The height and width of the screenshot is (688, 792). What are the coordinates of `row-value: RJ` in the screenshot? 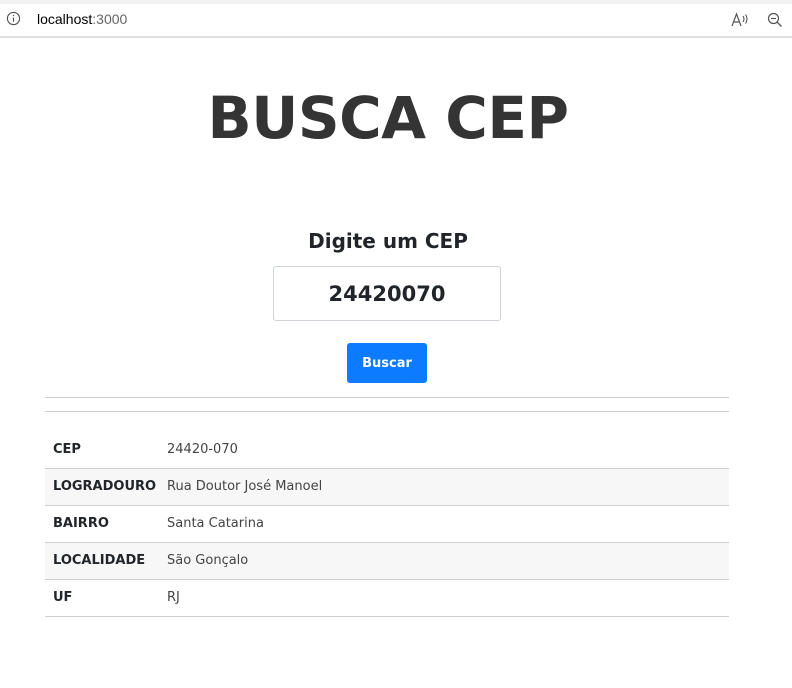 It's located at (448, 598).